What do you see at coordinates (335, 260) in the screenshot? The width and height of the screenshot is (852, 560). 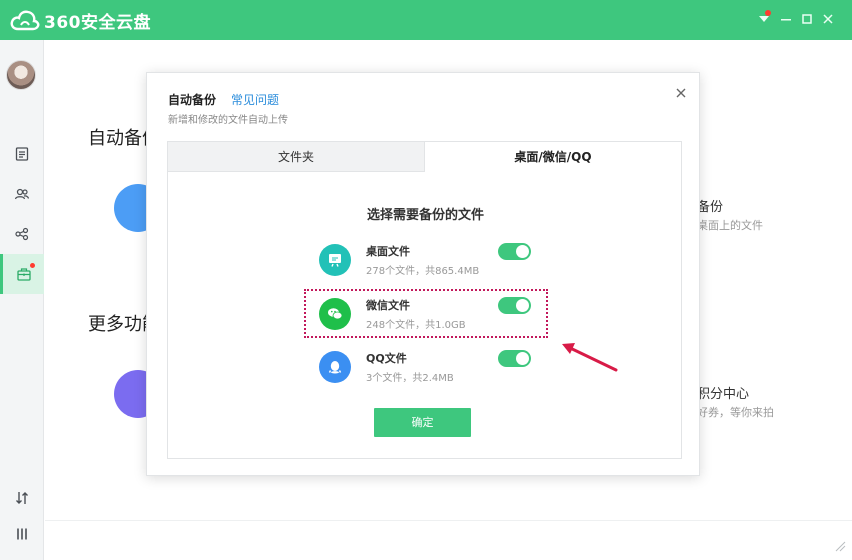 I see `desktop-icon` at bounding box center [335, 260].